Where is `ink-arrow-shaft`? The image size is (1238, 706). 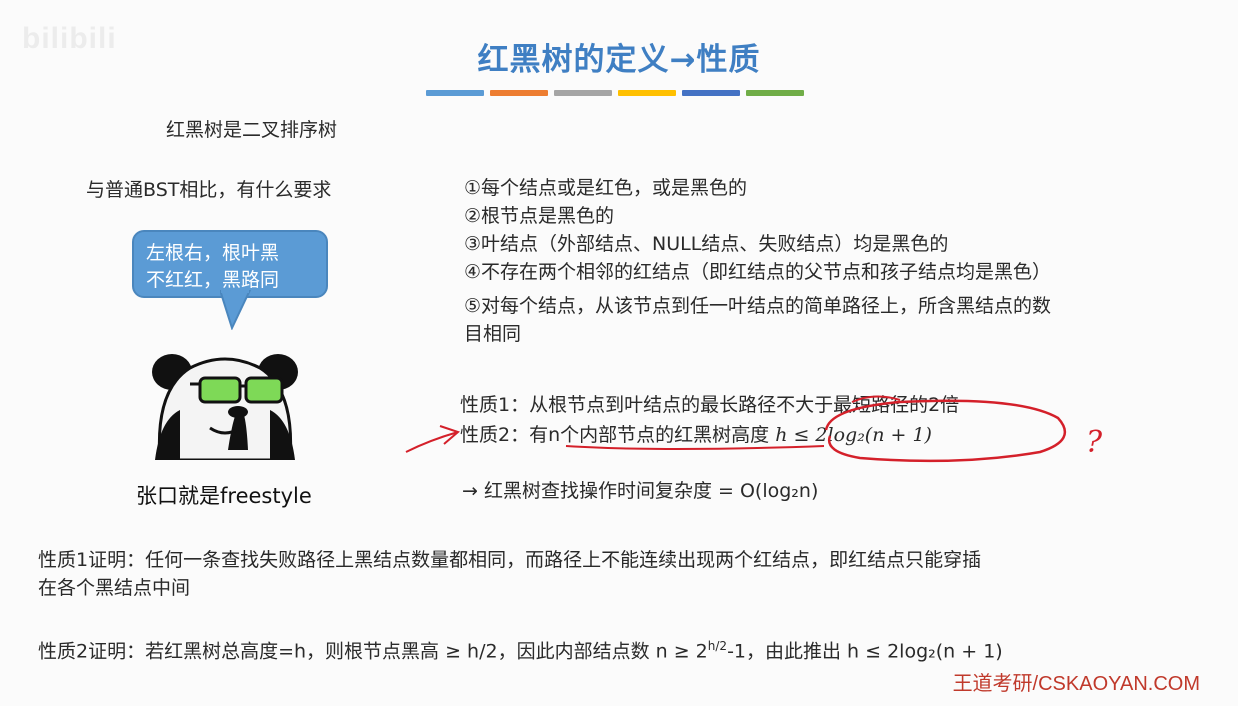 ink-arrow-shaft is located at coordinates (432, 442).